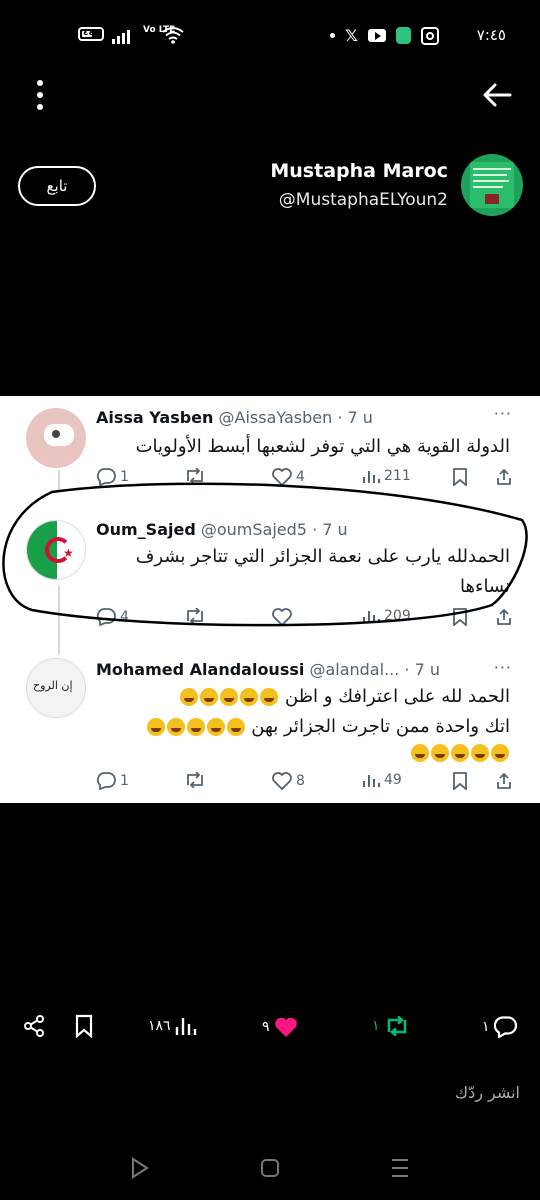 Image resolution: width=540 pixels, height=1200 pixels. Describe the element at coordinates (396, 1026) in the screenshot. I see `retweet-active-icon` at that location.